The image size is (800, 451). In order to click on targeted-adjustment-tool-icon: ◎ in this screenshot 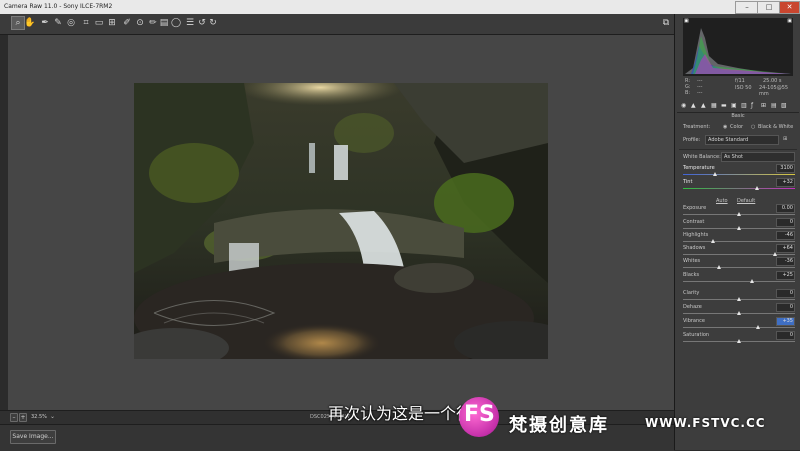, I will do `click(71, 23)`.